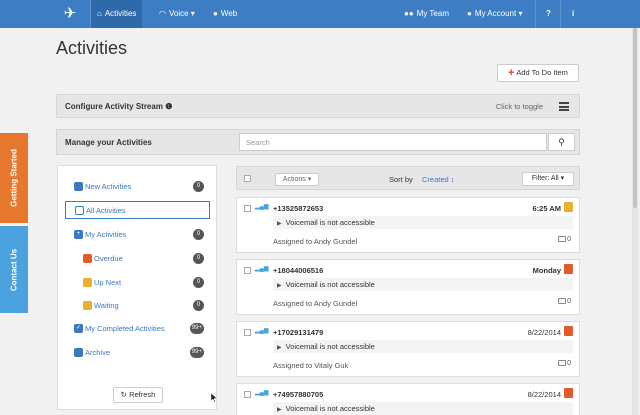 This screenshot has width=640, height=415. What do you see at coordinates (311, 365) in the screenshot?
I see `assigned-to: Assigned to Vitaly Guk` at bounding box center [311, 365].